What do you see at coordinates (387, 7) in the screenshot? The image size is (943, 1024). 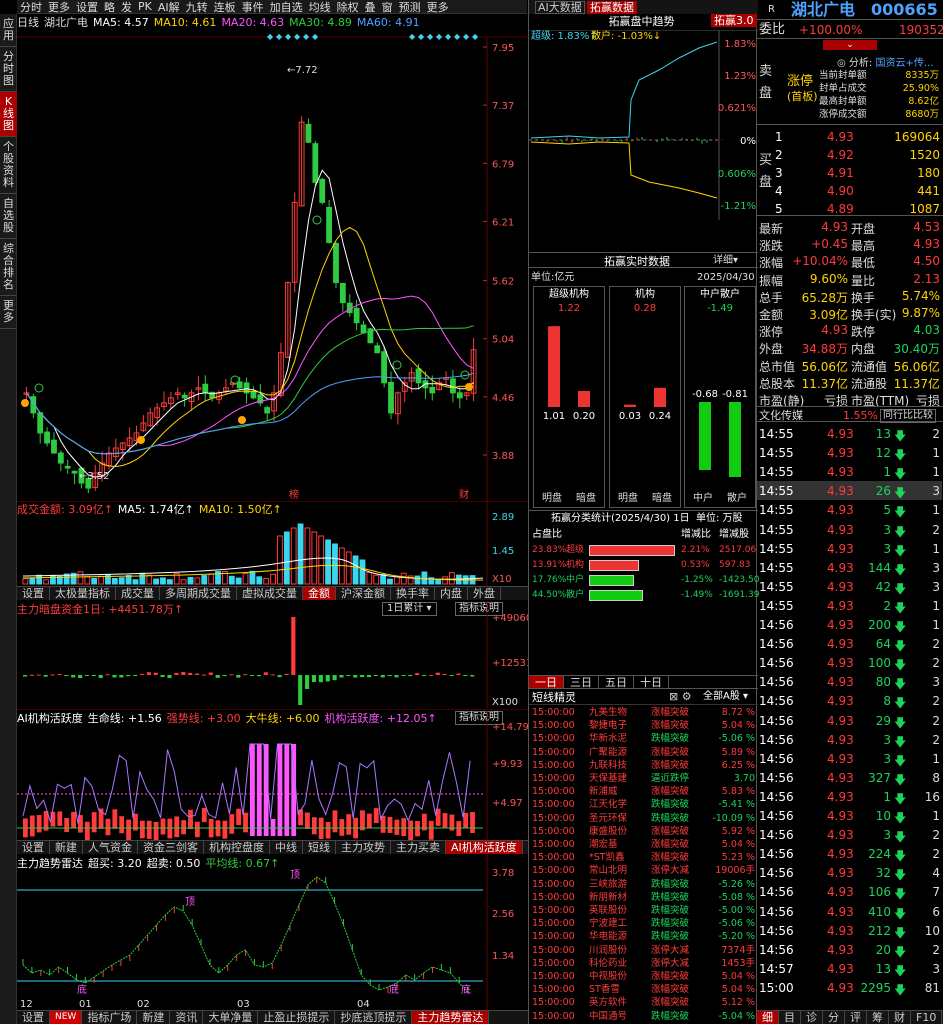 I see `toolbar-item: 窗` at bounding box center [387, 7].